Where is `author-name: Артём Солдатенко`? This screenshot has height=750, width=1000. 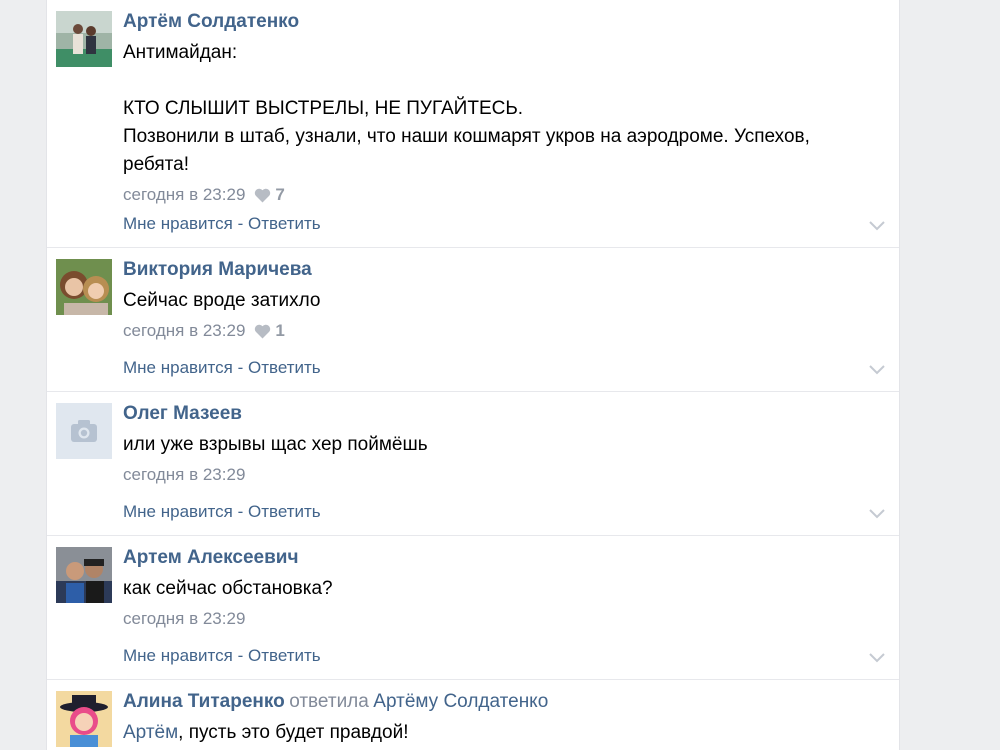
author-name: Артём Солдатенко is located at coordinates (211, 21).